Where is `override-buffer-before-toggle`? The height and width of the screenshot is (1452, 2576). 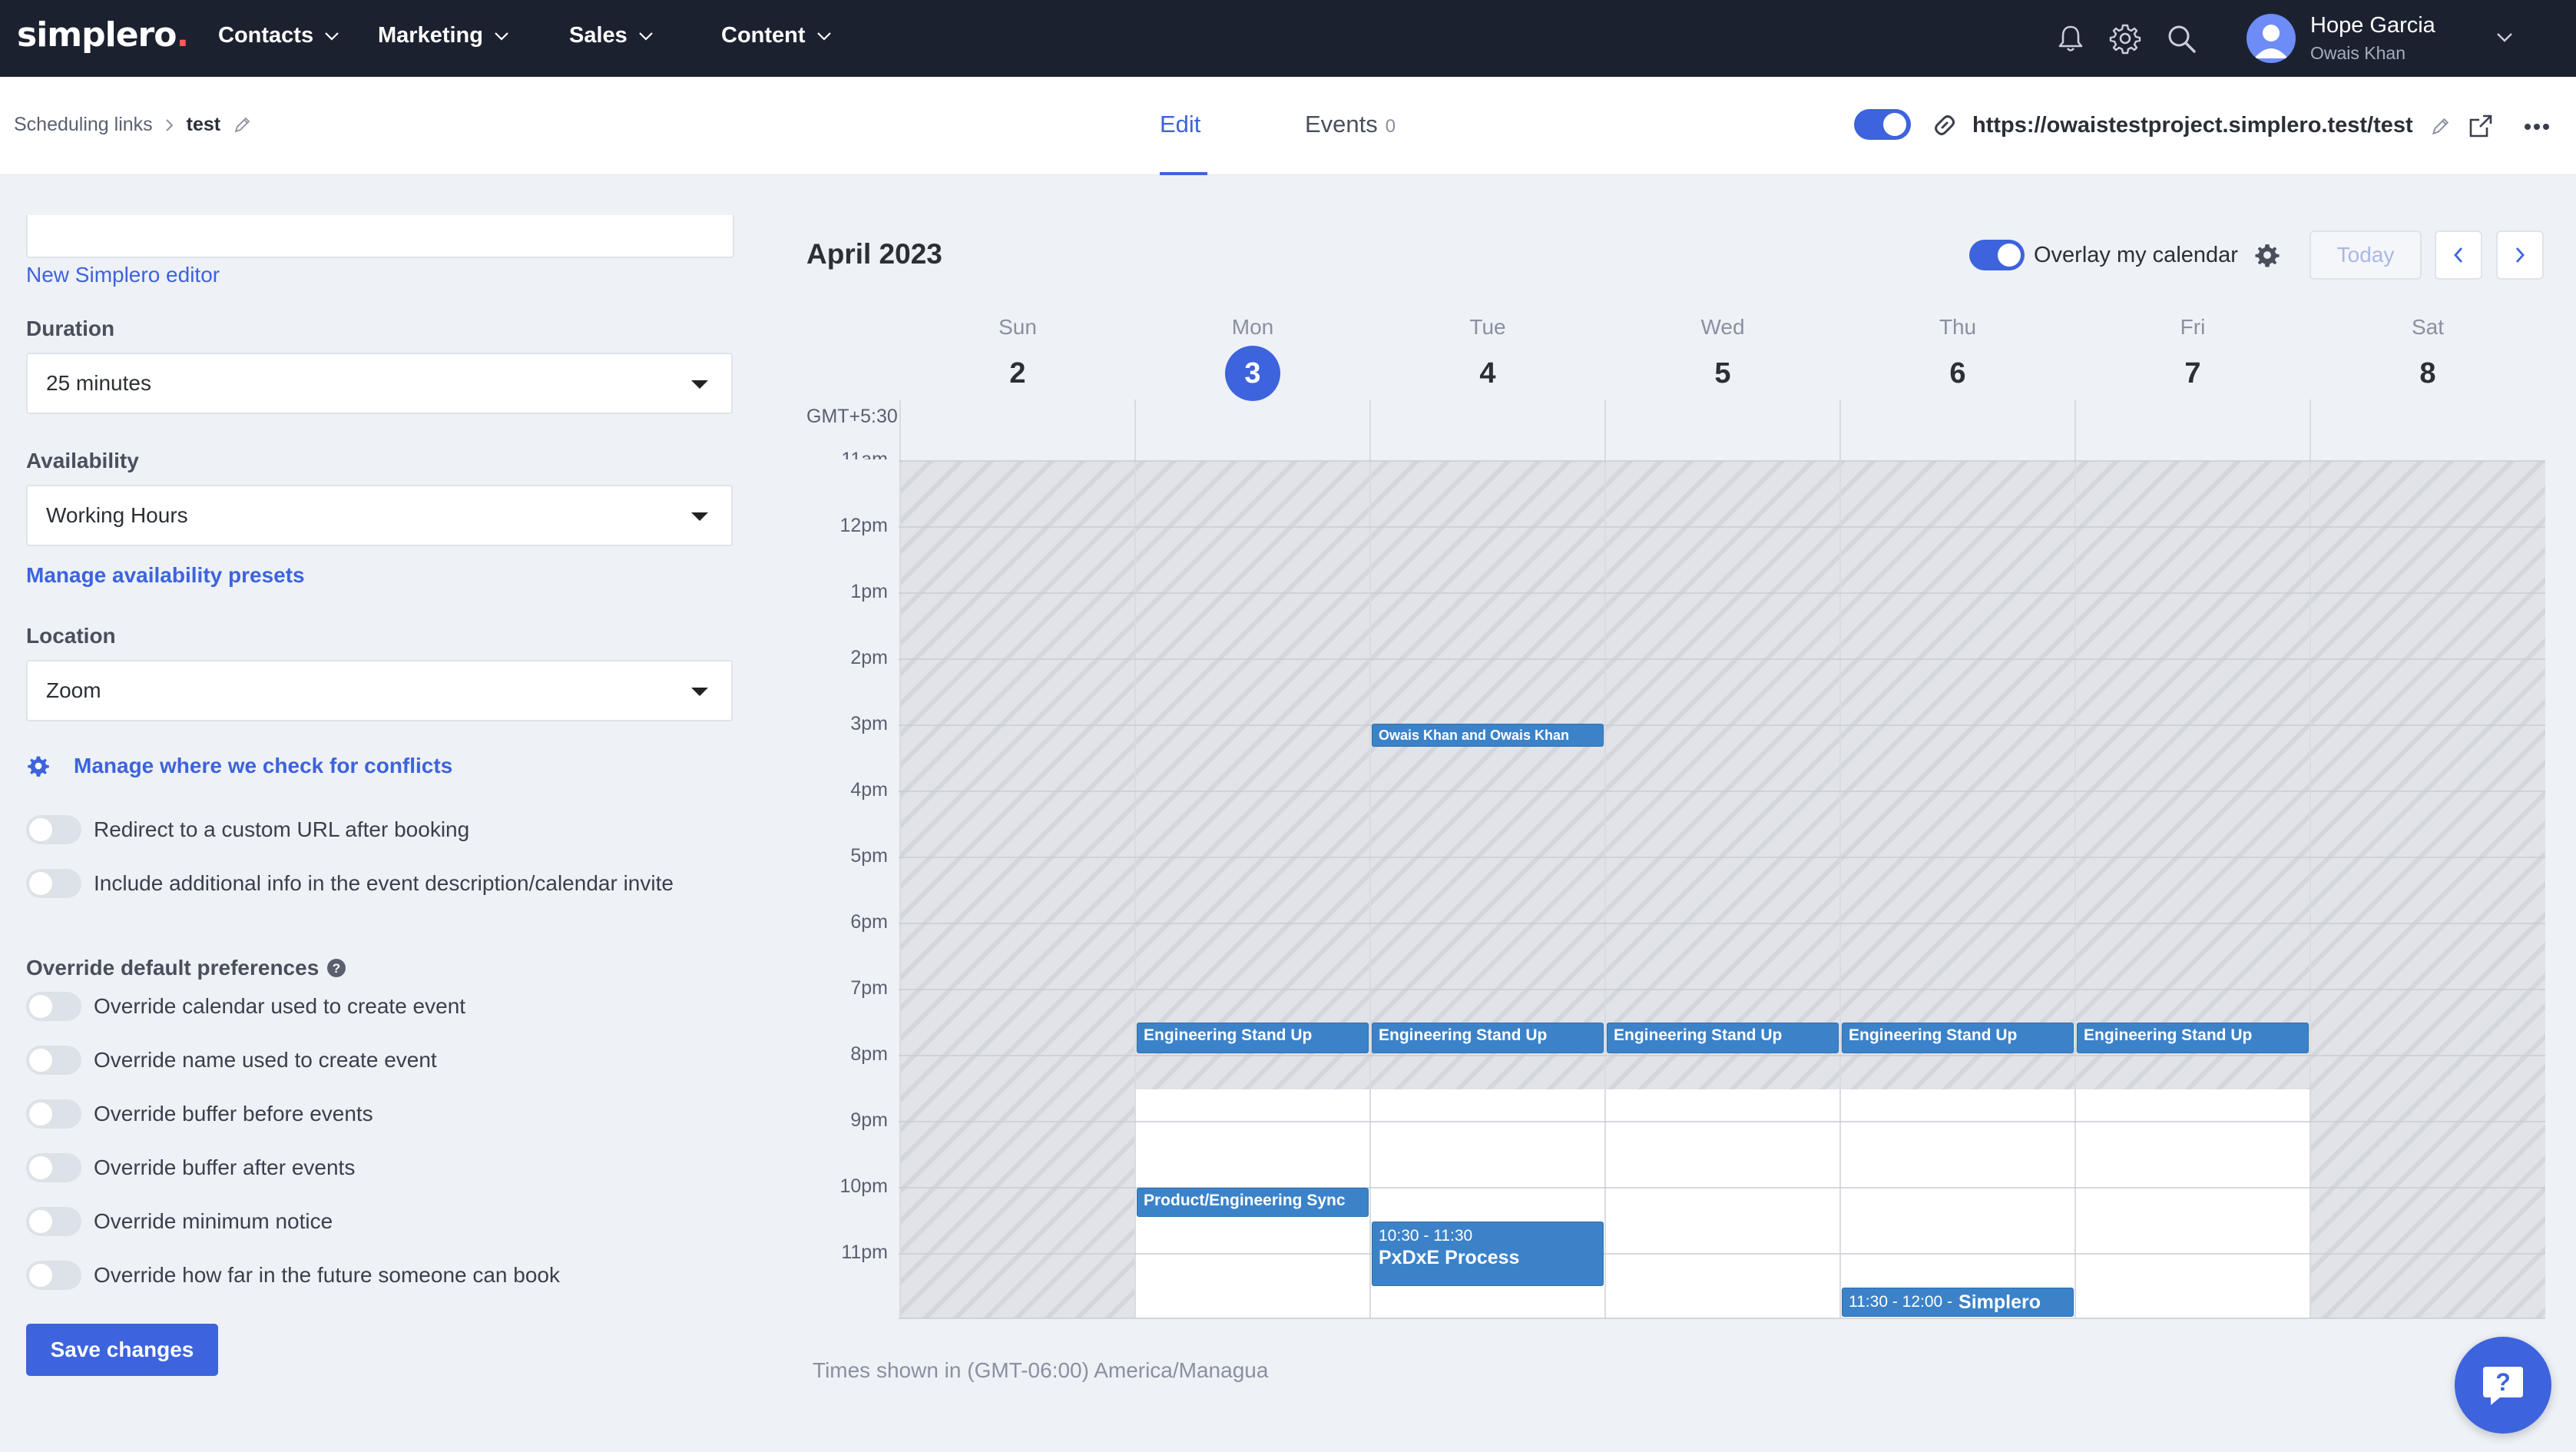 override-buffer-before-toggle is located at coordinates (54, 1114).